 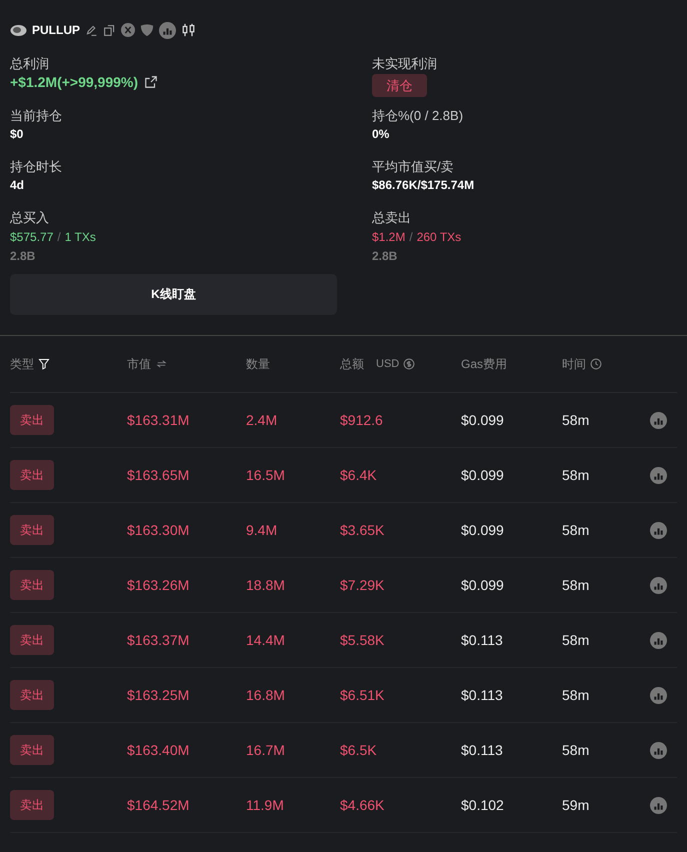 I want to click on external-link-icon, so click(x=151, y=82).